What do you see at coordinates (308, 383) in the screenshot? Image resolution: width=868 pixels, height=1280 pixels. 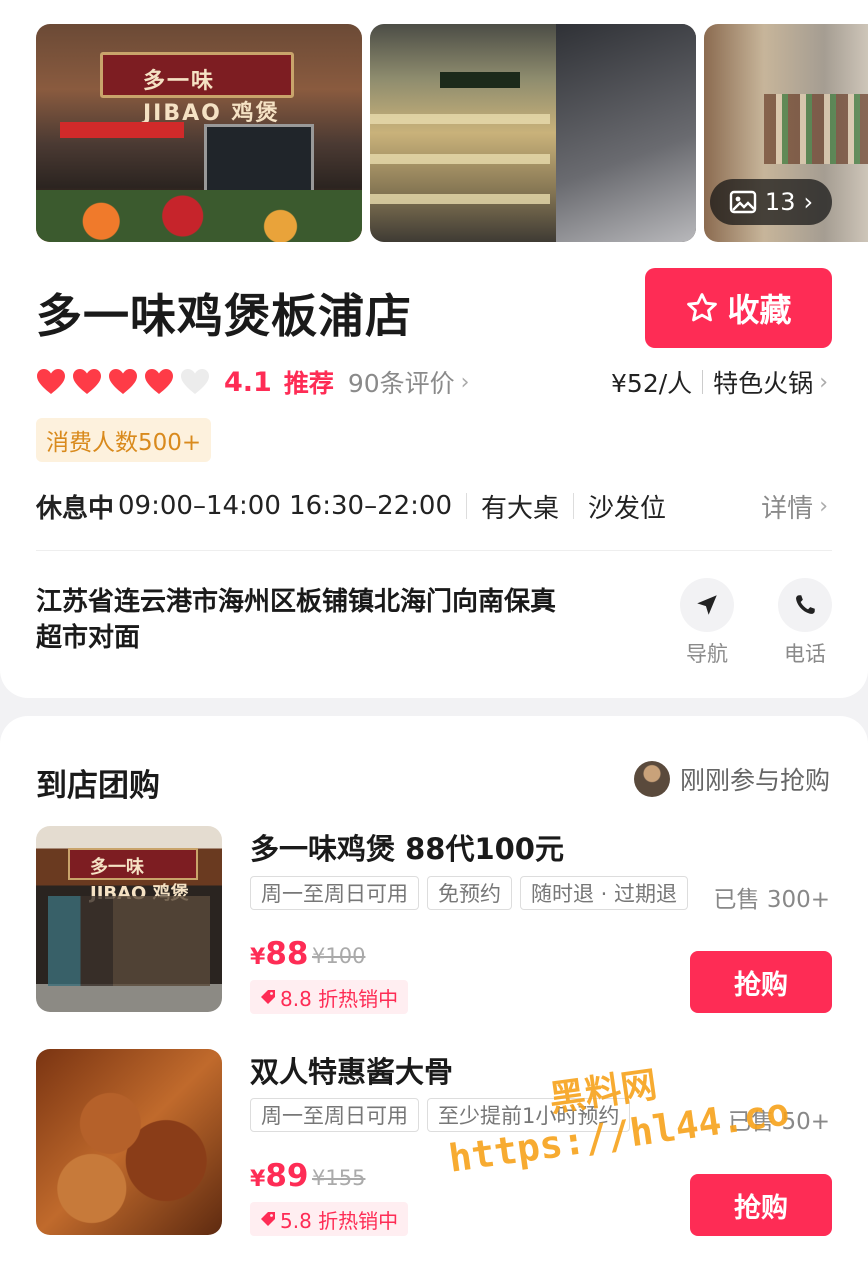 I see `recommend-label: 推荐` at bounding box center [308, 383].